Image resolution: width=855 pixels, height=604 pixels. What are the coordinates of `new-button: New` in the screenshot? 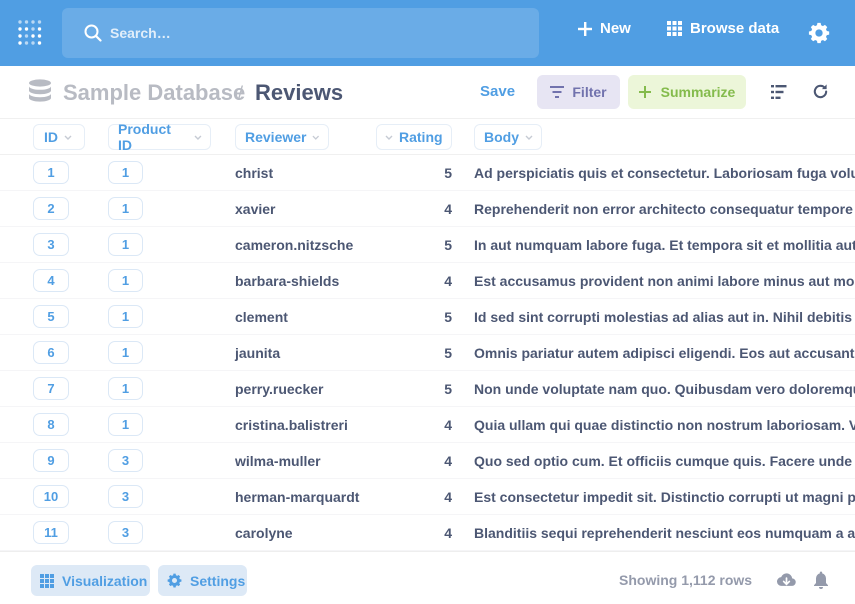 It's located at (604, 28).